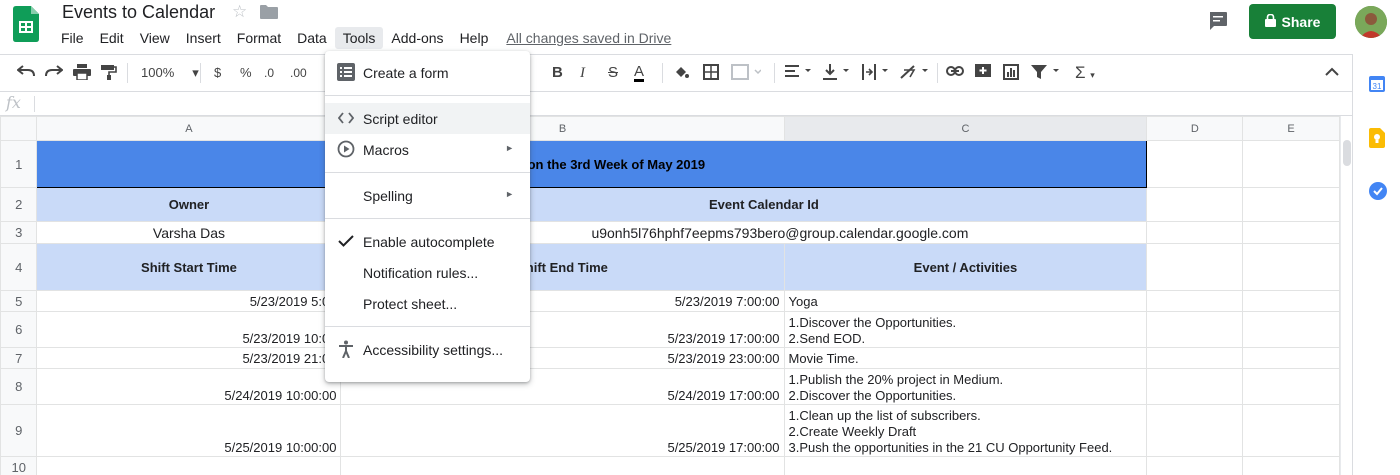 The height and width of the screenshot is (475, 1400). Describe the element at coordinates (588, 38) in the screenshot. I see `saved-status-link: All changes saved in Drive` at that location.